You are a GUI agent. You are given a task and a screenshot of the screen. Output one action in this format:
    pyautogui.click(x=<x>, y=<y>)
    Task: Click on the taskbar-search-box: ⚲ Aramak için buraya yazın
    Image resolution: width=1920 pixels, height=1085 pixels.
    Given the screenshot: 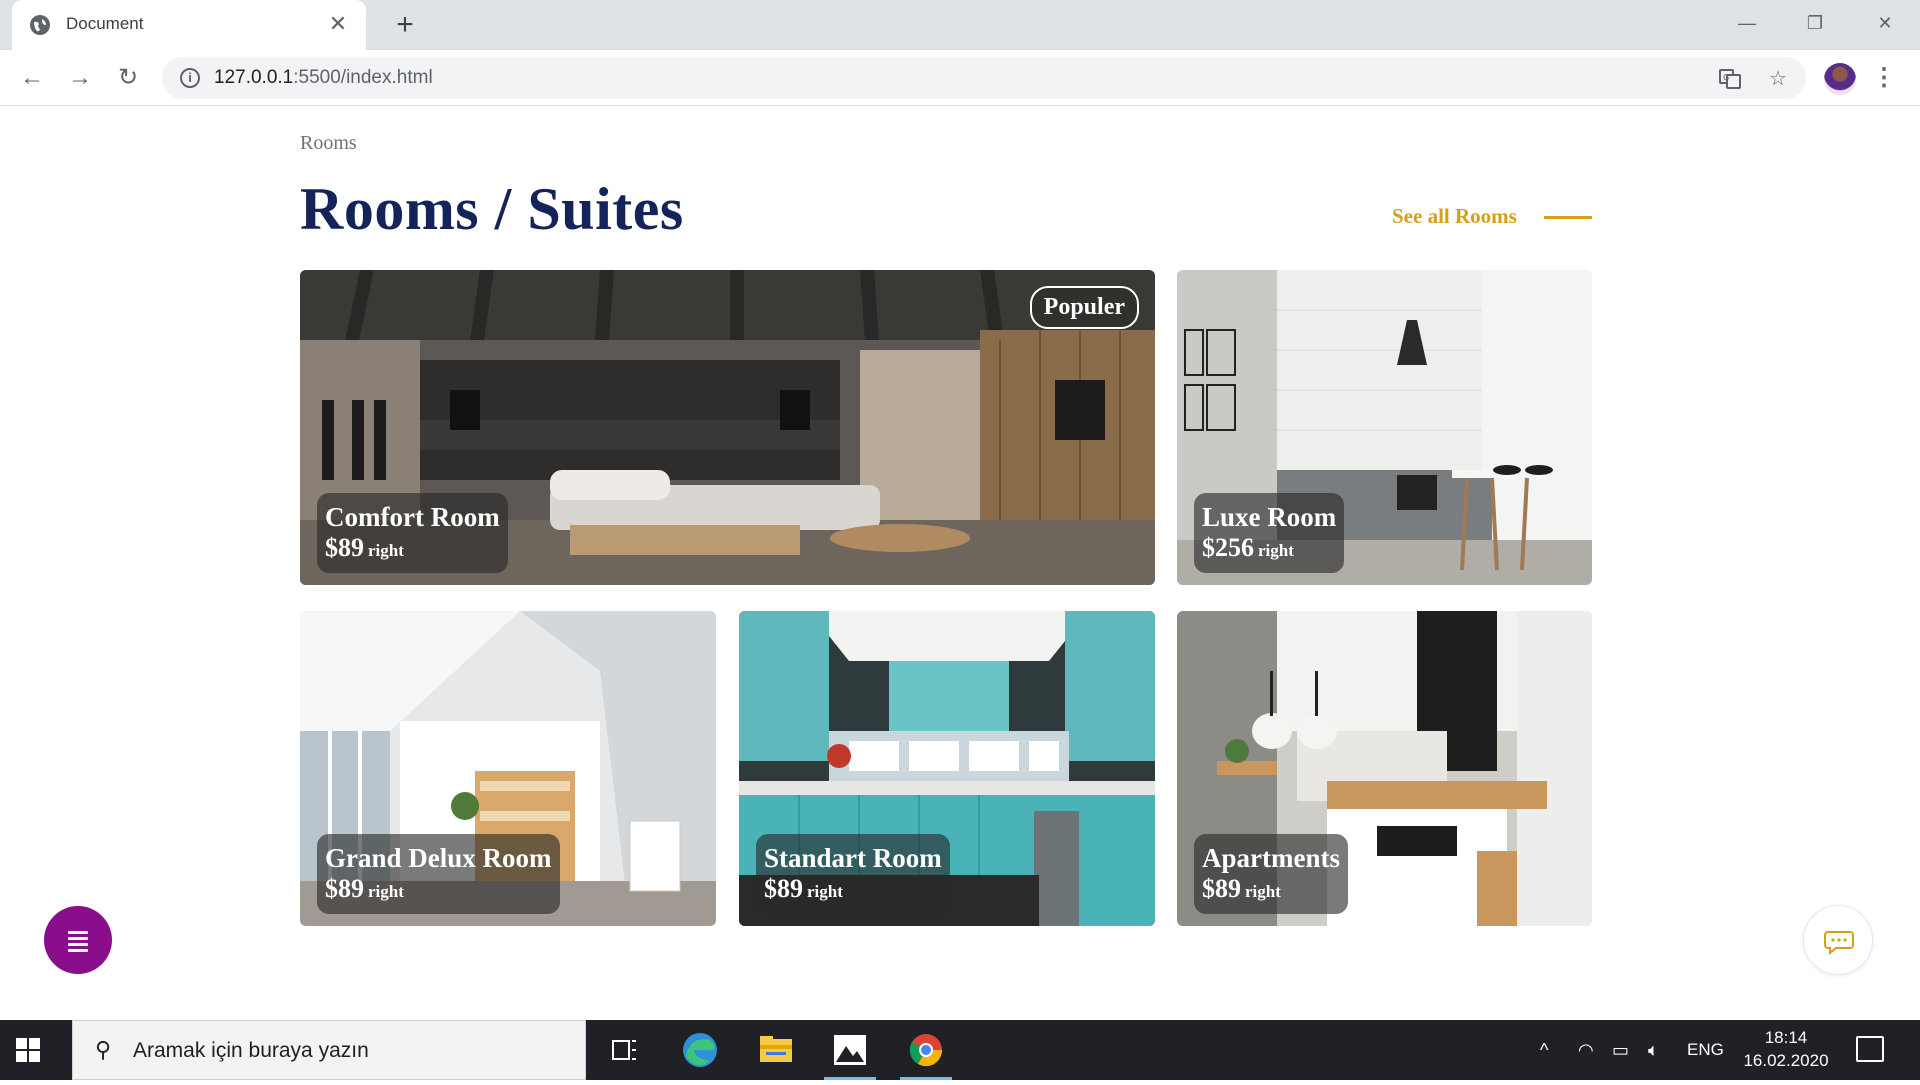 What is the action you would take?
    pyautogui.click(x=329, y=1050)
    